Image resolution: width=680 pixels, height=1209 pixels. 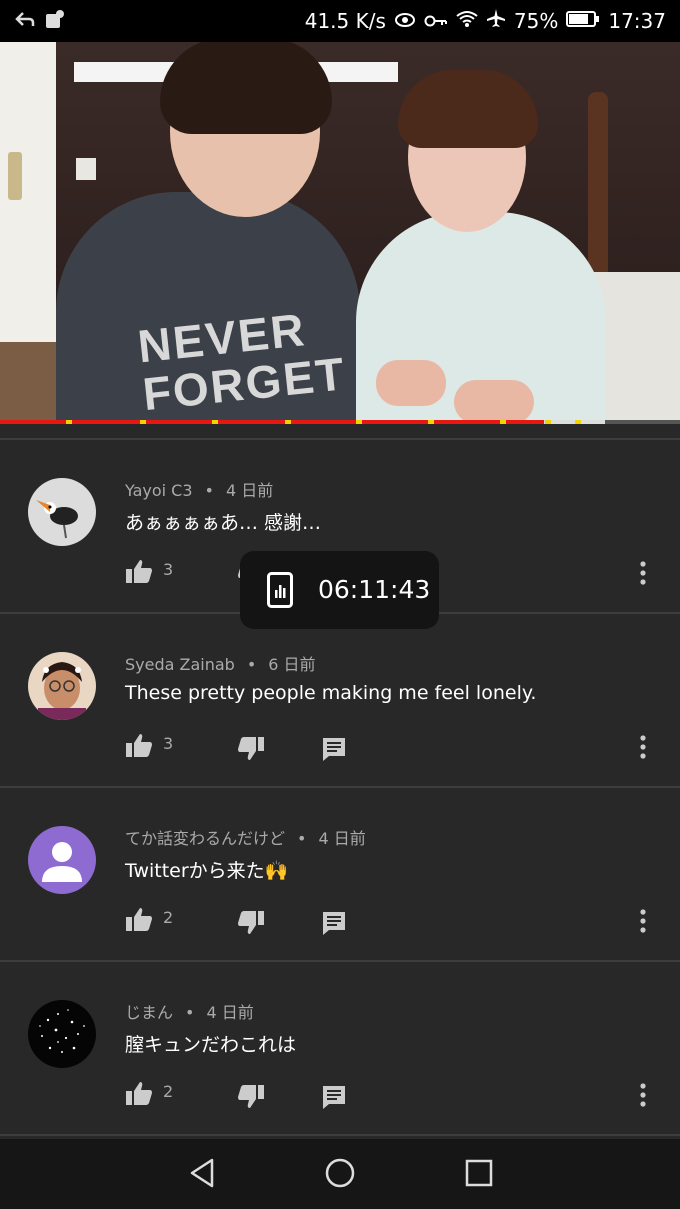 What do you see at coordinates (340, 874) in the screenshot?
I see `comment-item: てか話変わるんだけど • 4 日前 Twitterから来た🙌 2` at bounding box center [340, 874].